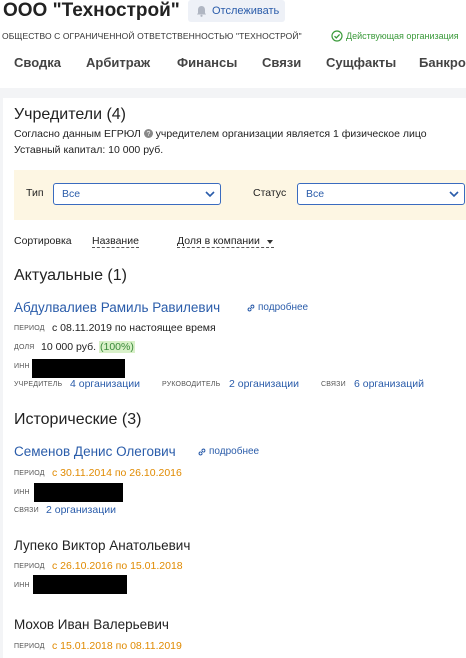 The width and height of the screenshot is (466, 658). Describe the element at coordinates (191, 384) in the screenshot. I see `head-label: руководитель` at that location.